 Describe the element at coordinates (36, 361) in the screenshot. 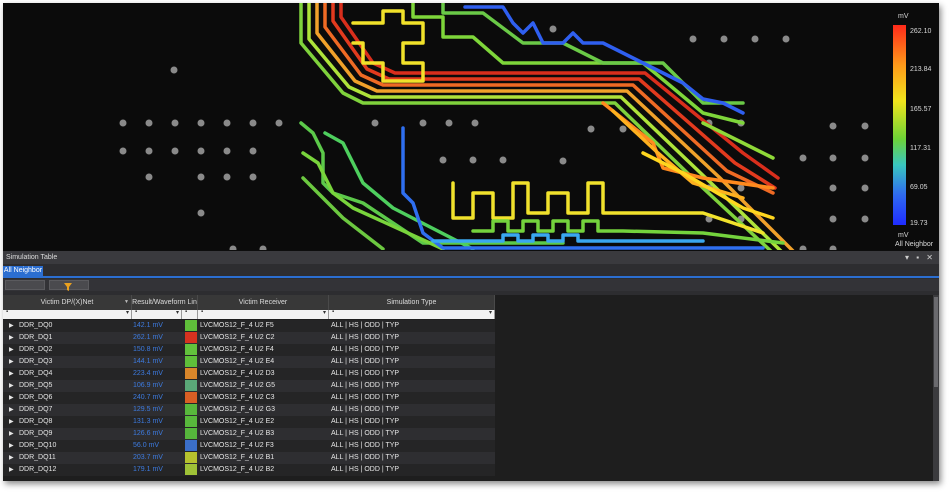

I see `victim-net: DDR_DQ3` at that location.